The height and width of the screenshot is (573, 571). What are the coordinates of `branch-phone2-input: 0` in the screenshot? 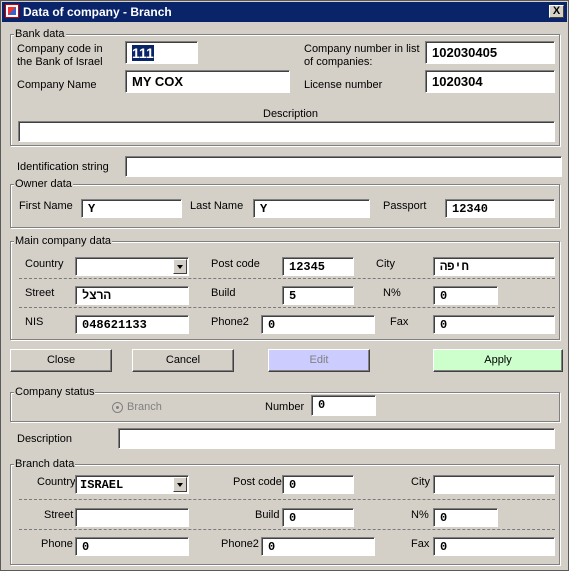 It's located at (318, 546).